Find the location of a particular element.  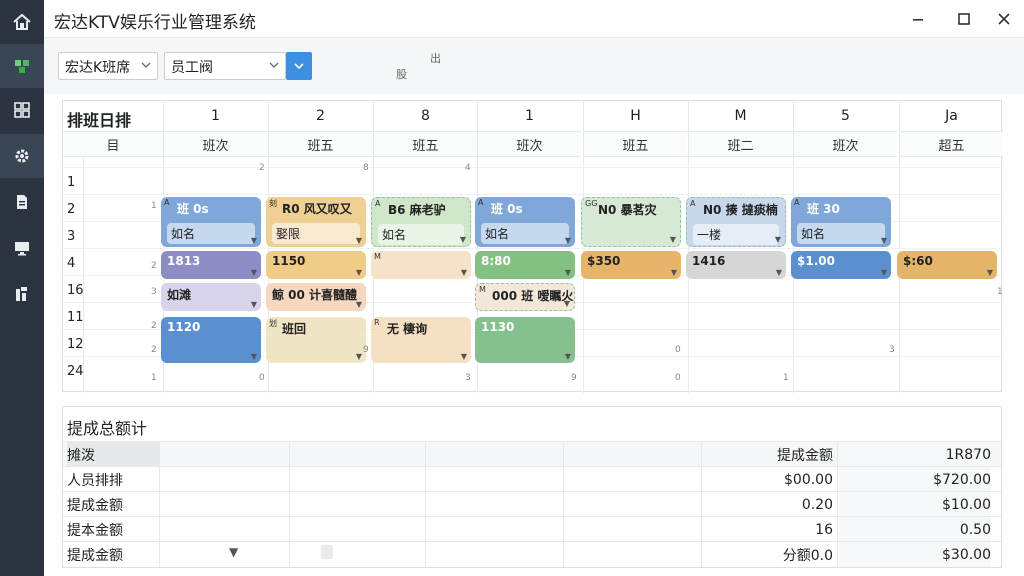

shift-chip-11: $350 ▼ is located at coordinates (631, 265).